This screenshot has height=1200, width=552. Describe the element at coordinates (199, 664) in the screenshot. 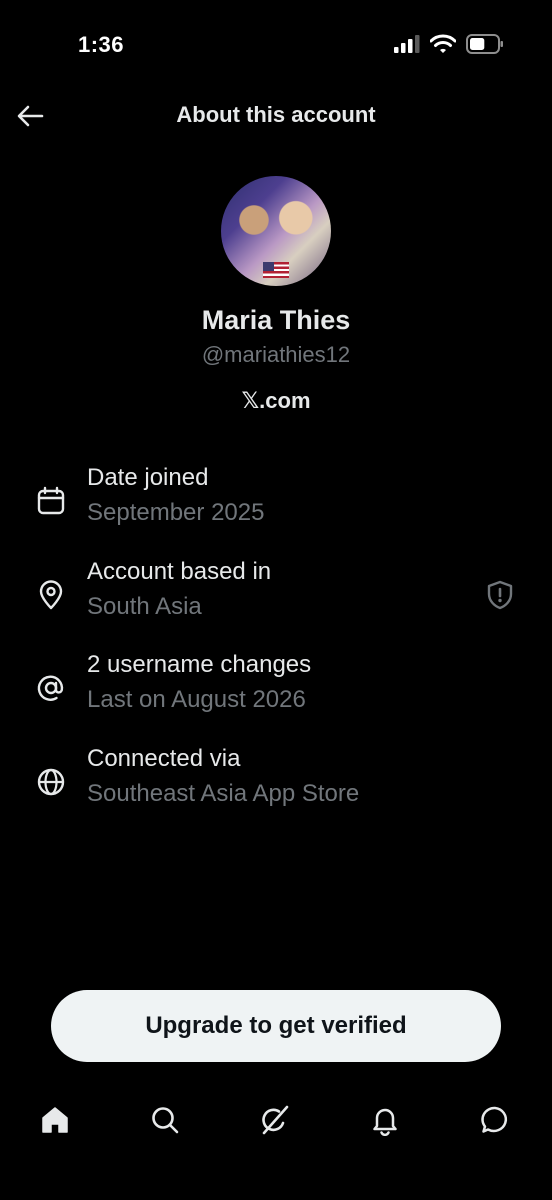

I see `info-title: 2 username changes` at that location.